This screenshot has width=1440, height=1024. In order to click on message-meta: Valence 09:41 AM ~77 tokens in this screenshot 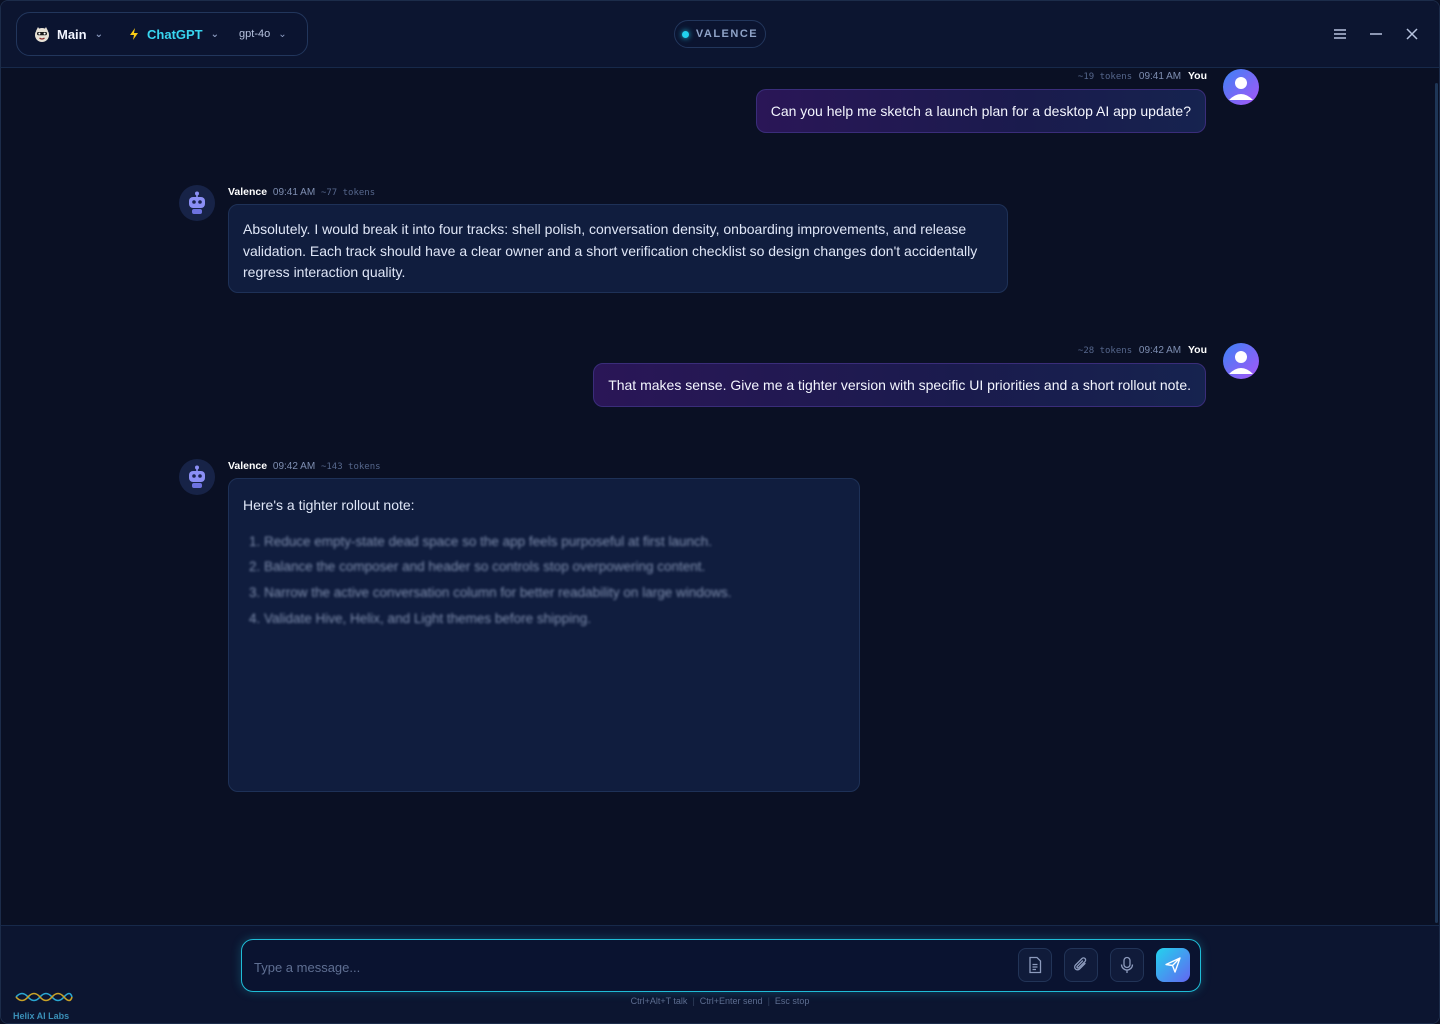, I will do `click(301, 192)`.